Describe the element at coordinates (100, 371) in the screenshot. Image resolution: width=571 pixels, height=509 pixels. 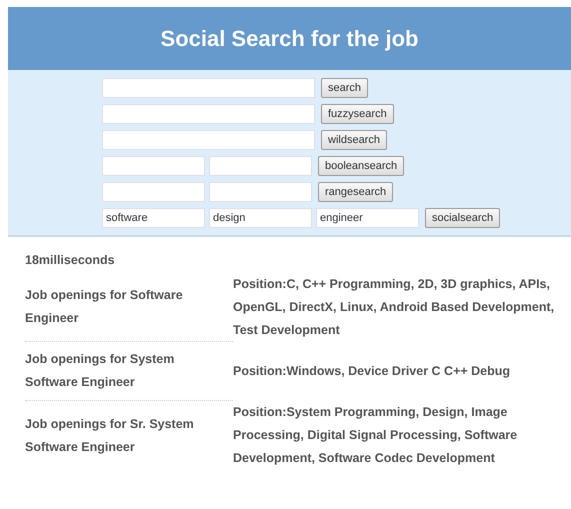
I see `result-title: Job openings for System Software Engineer` at that location.